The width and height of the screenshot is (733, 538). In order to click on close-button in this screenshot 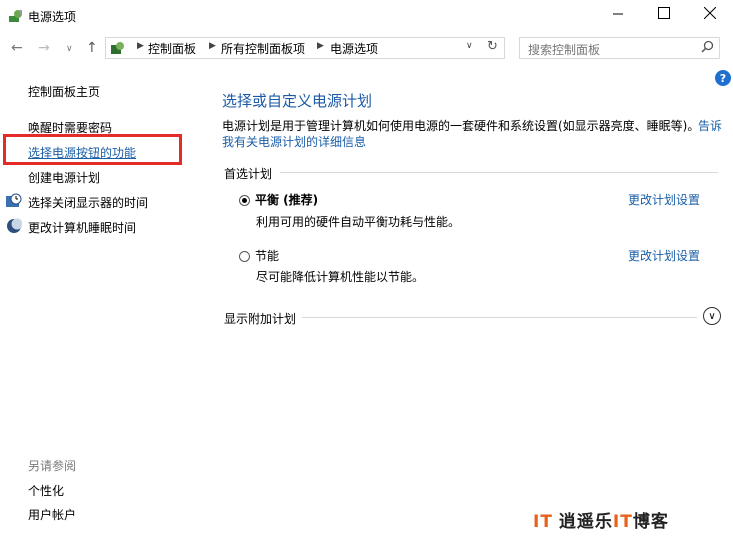, I will do `click(710, 15)`.